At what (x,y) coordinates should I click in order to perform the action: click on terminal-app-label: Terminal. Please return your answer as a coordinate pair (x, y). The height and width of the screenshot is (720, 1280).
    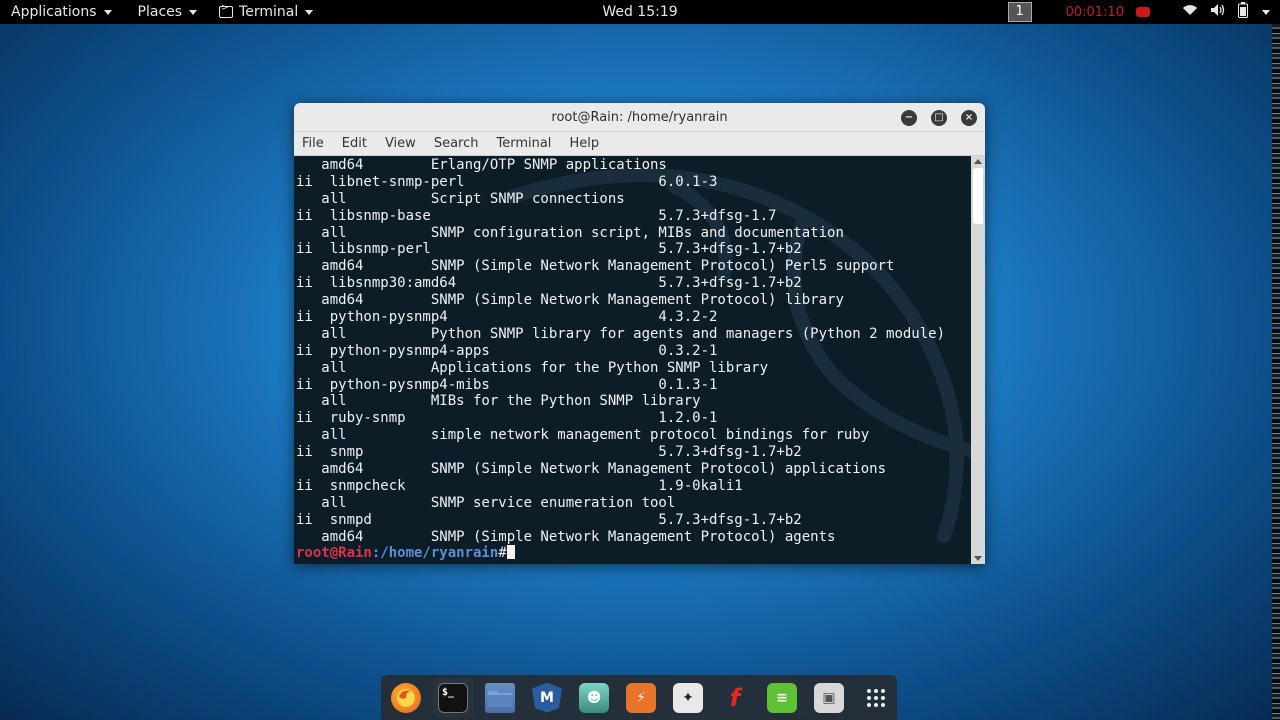
    Looking at the image, I should click on (269, 12).